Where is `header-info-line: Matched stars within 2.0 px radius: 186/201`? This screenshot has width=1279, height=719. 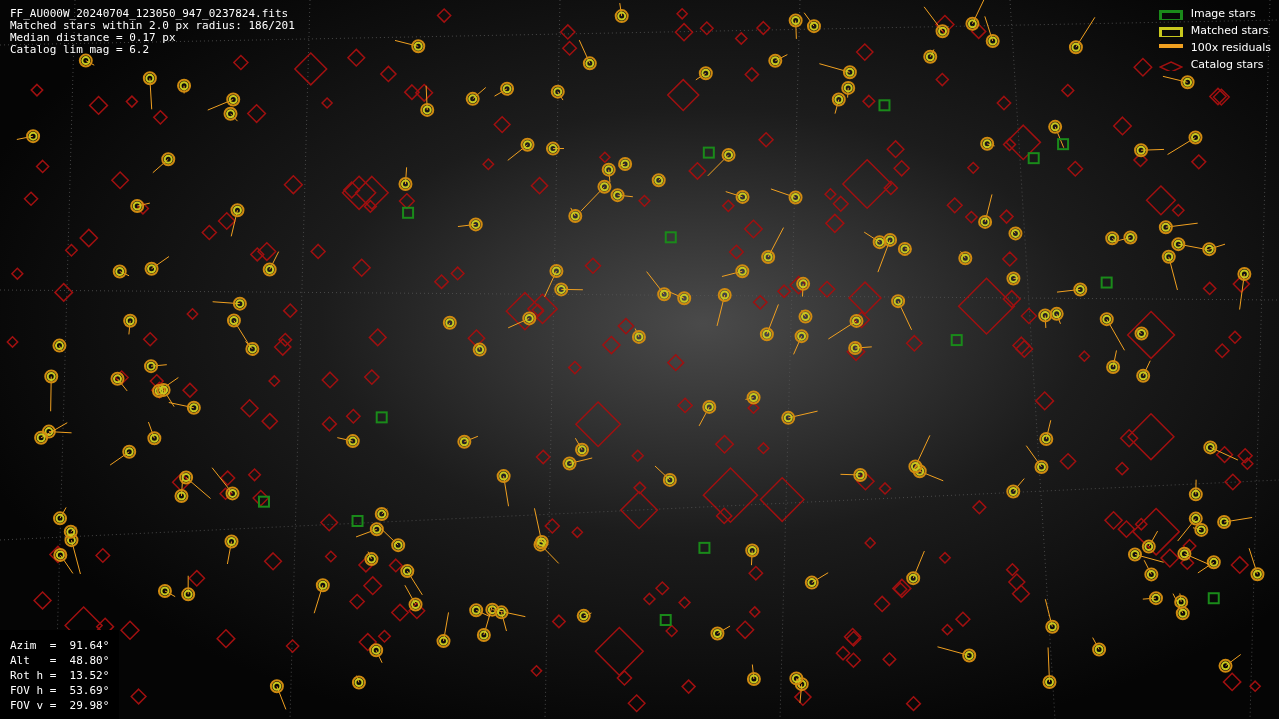
header-info-line: Matched stars within 2.0 px radius: 186/201 is located at coordinates (152, 26).